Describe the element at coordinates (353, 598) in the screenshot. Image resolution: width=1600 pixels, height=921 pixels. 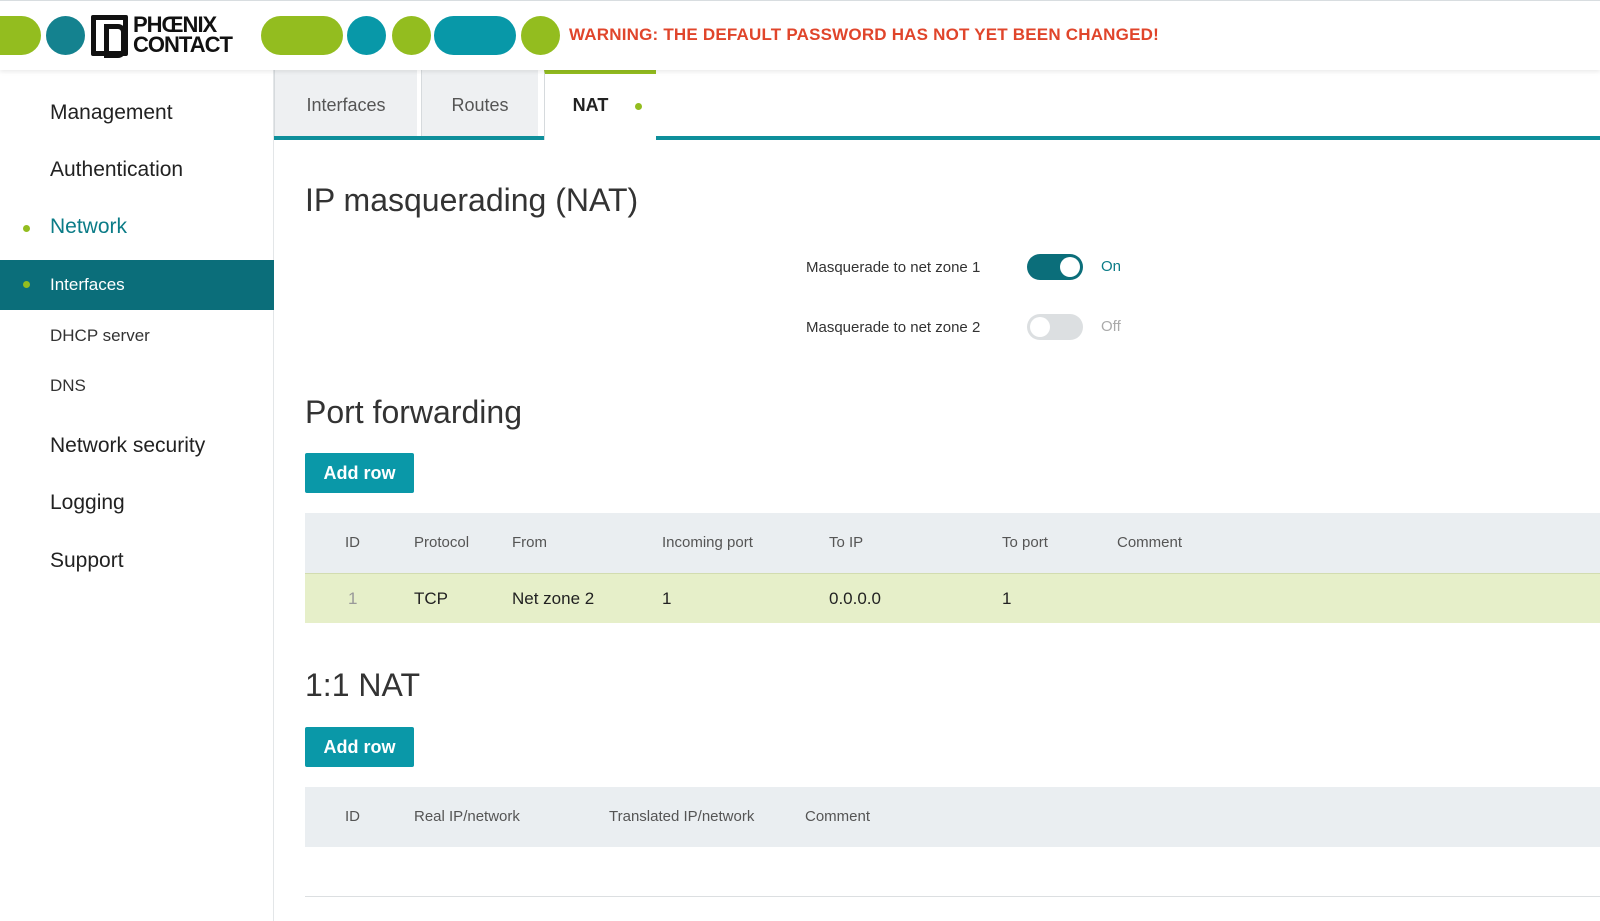
I see `cell-id: 1` at that location.